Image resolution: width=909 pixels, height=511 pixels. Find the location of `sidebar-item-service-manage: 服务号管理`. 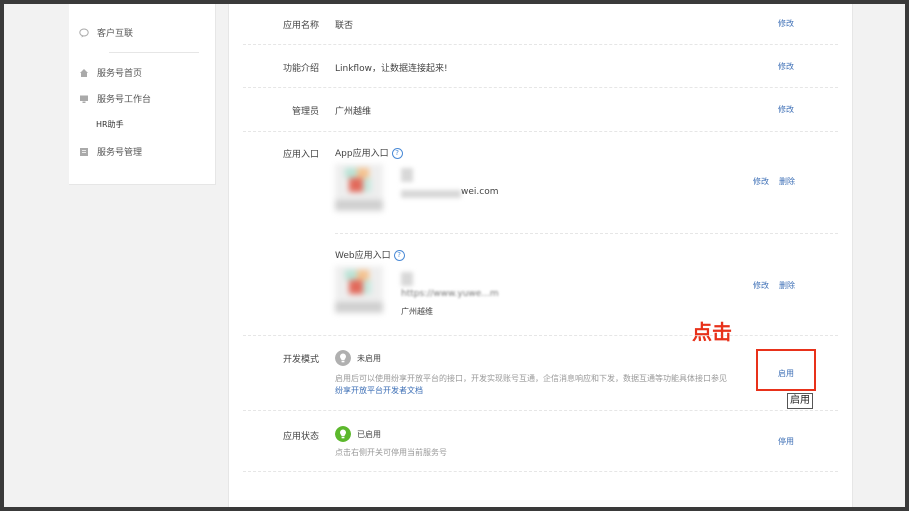

sidebar-item-service-manage: 服务号管理 is located at coordinates (110, 151).